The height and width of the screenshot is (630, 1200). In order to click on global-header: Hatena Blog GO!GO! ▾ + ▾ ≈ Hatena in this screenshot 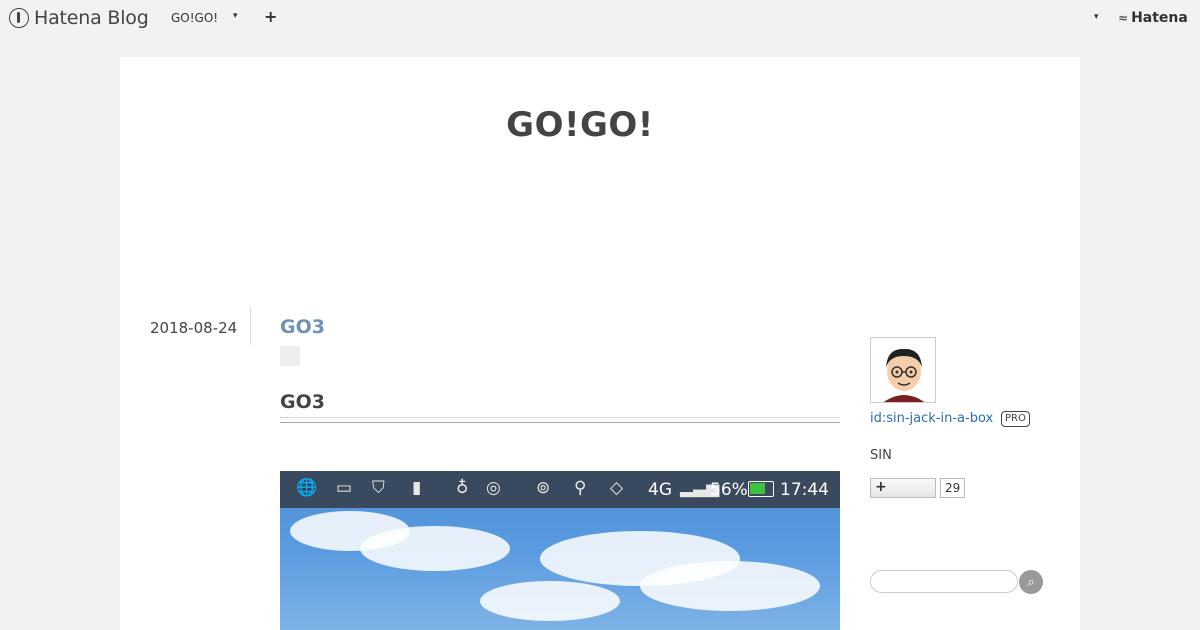, I will do `click(600, 19)`.